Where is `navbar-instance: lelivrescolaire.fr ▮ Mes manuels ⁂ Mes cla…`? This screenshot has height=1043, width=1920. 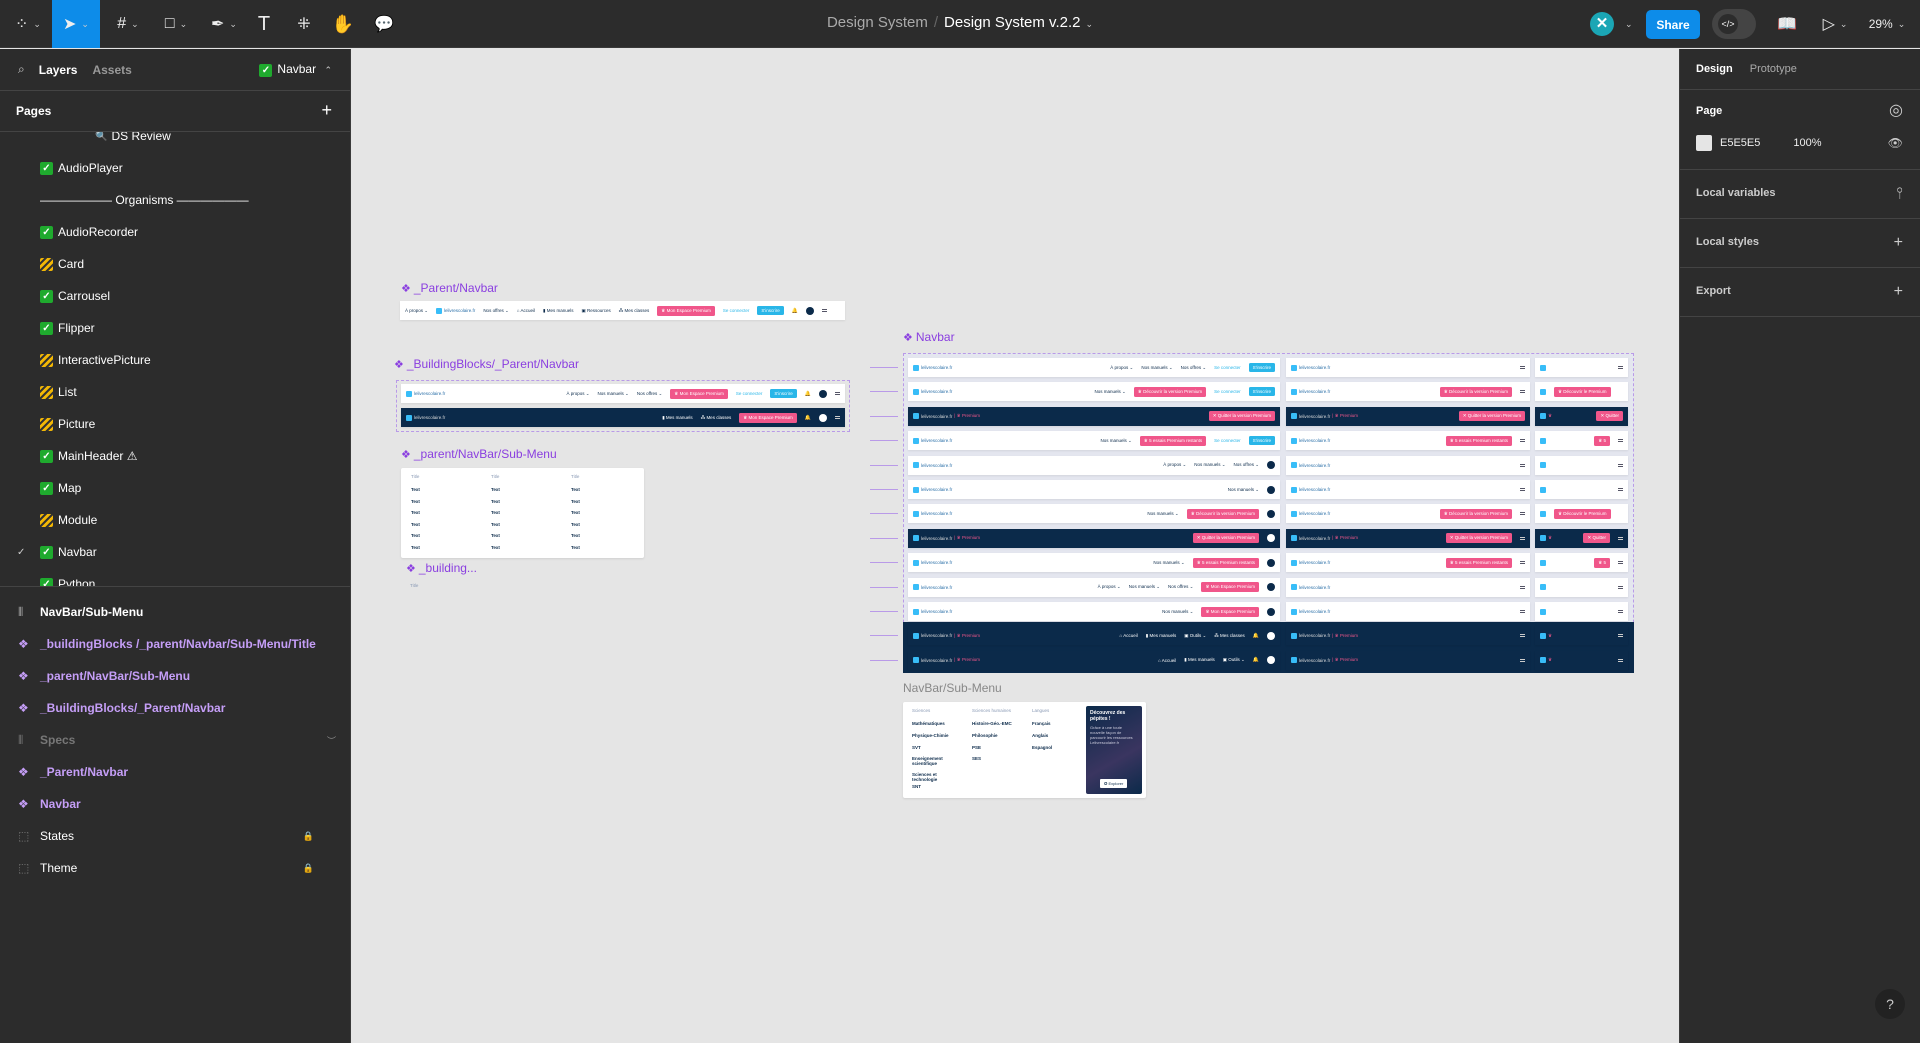 navbar-instance: lelivrescolaire.fr ▮ Mes manuels ⁂ Mes cla… is located at coordinates (623, 417).